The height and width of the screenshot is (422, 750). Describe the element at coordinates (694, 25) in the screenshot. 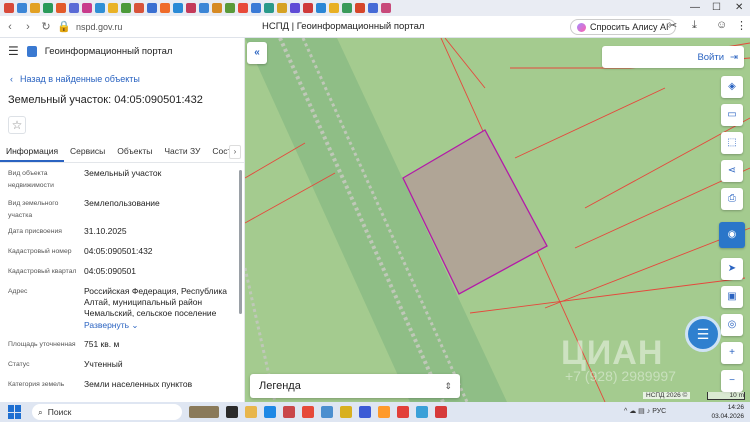

I see `download-icon: ⤓` at that location.